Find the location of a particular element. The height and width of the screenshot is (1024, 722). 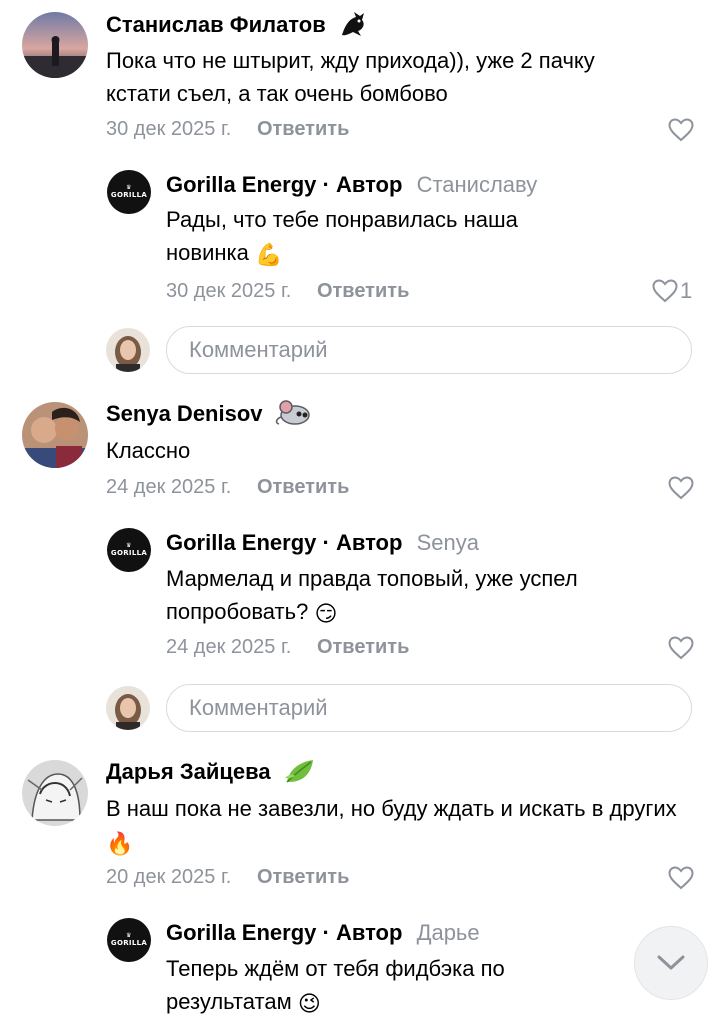

reply-to-name: Дарье is located at coordinates (448, 932).